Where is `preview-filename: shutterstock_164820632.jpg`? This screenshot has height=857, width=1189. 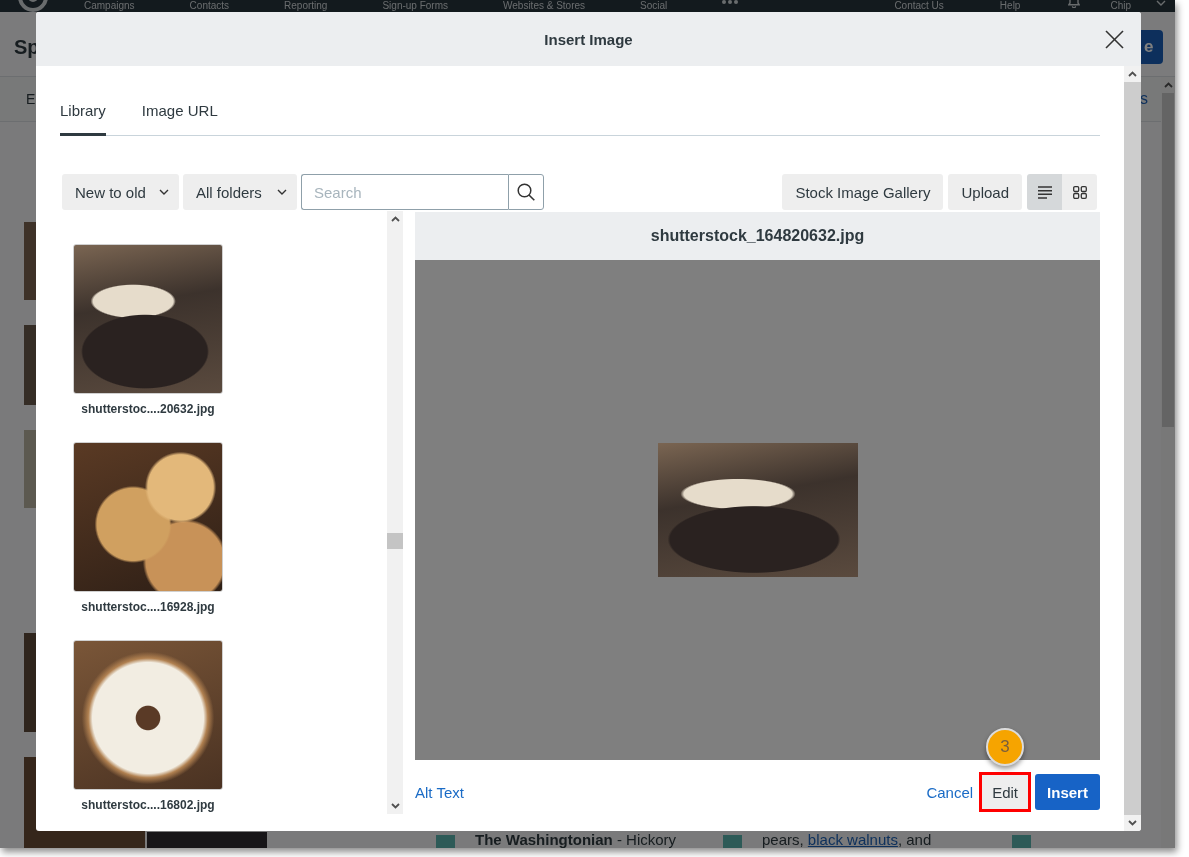 preview-filename: shutterstock_164820632.jpg is located at coordinates (757, 236).